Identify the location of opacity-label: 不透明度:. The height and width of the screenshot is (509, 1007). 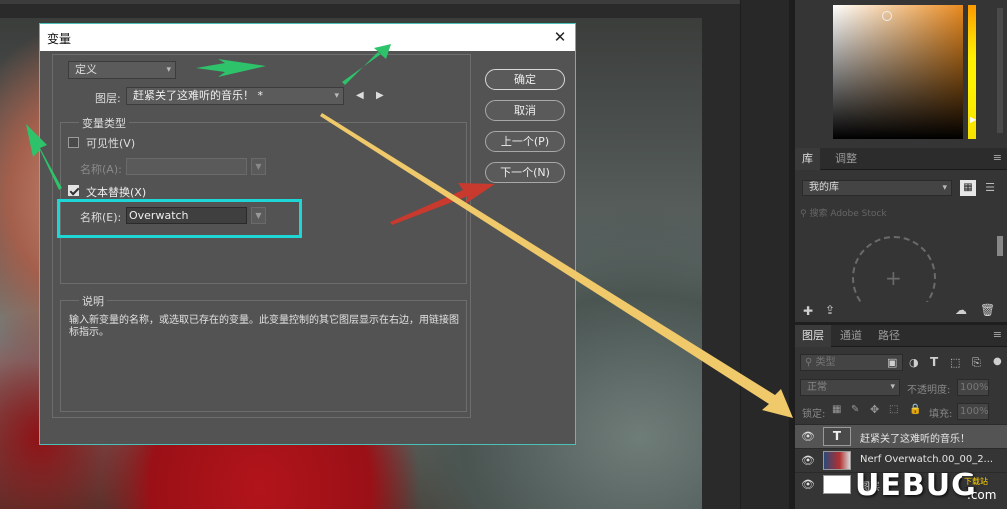
(929, 390).